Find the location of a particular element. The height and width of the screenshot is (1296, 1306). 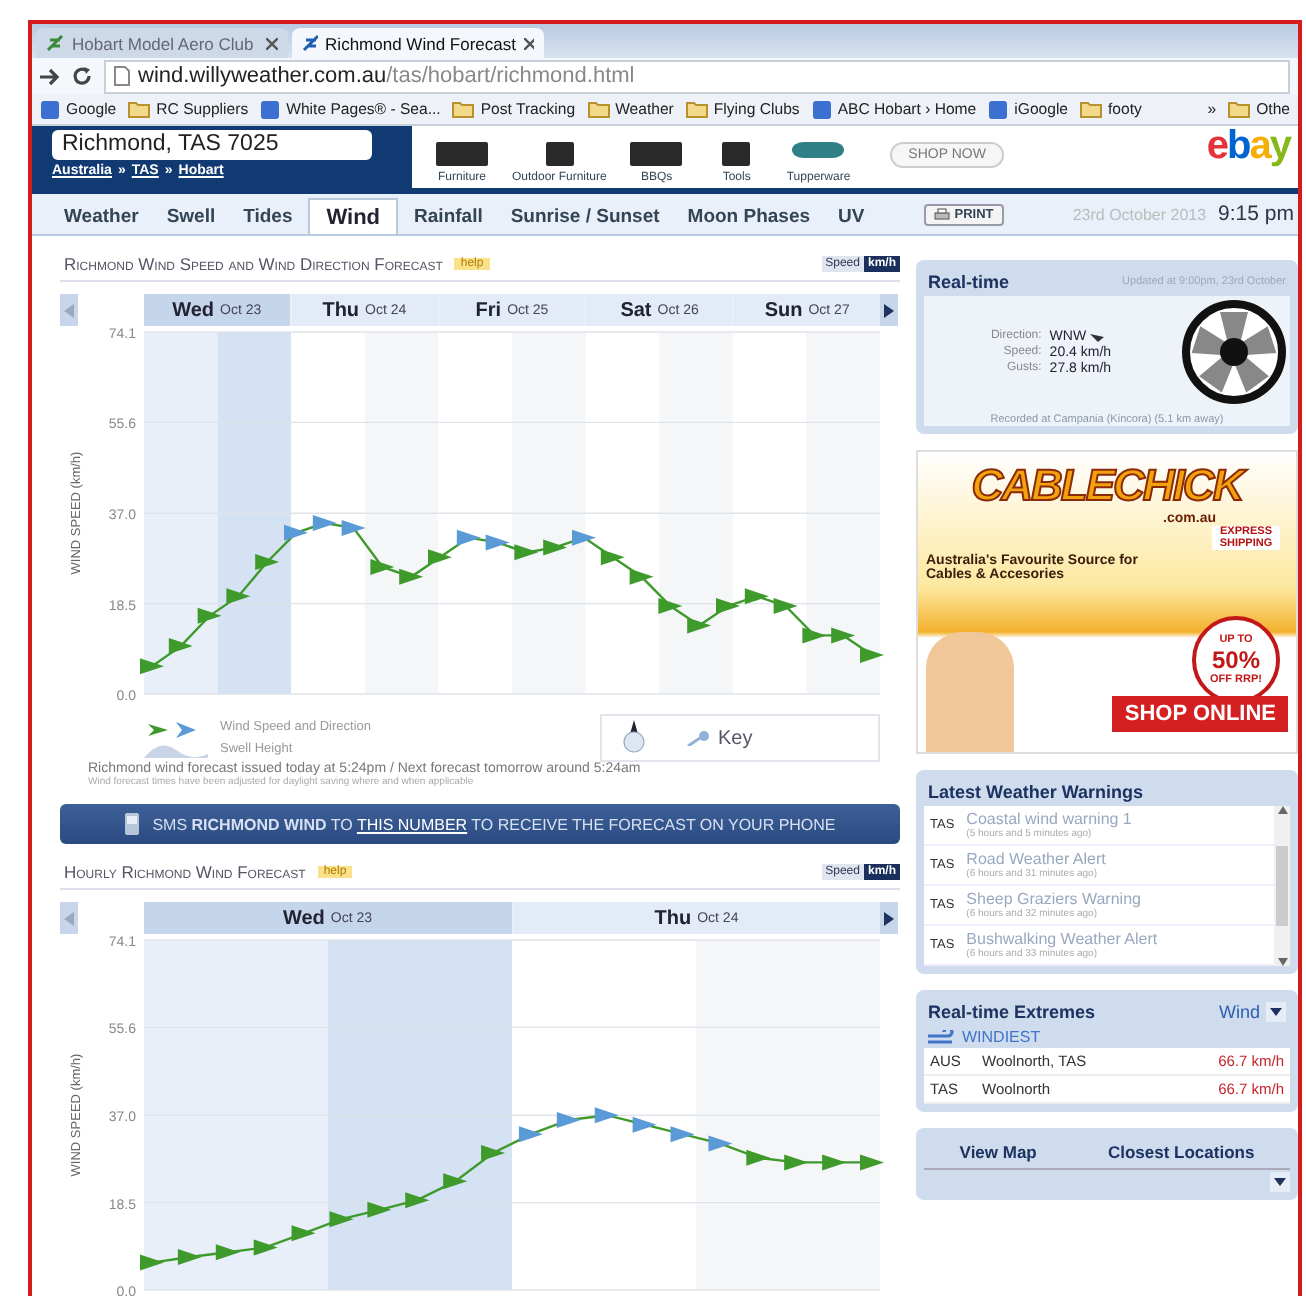

ad-brand: CABLECHICK is located at coordinates (1109, 486).